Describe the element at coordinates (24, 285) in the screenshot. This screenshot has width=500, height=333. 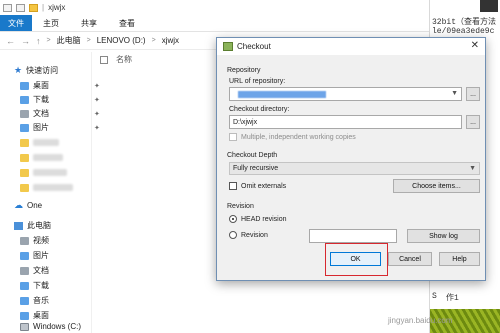
I see `download-icon` at that location.